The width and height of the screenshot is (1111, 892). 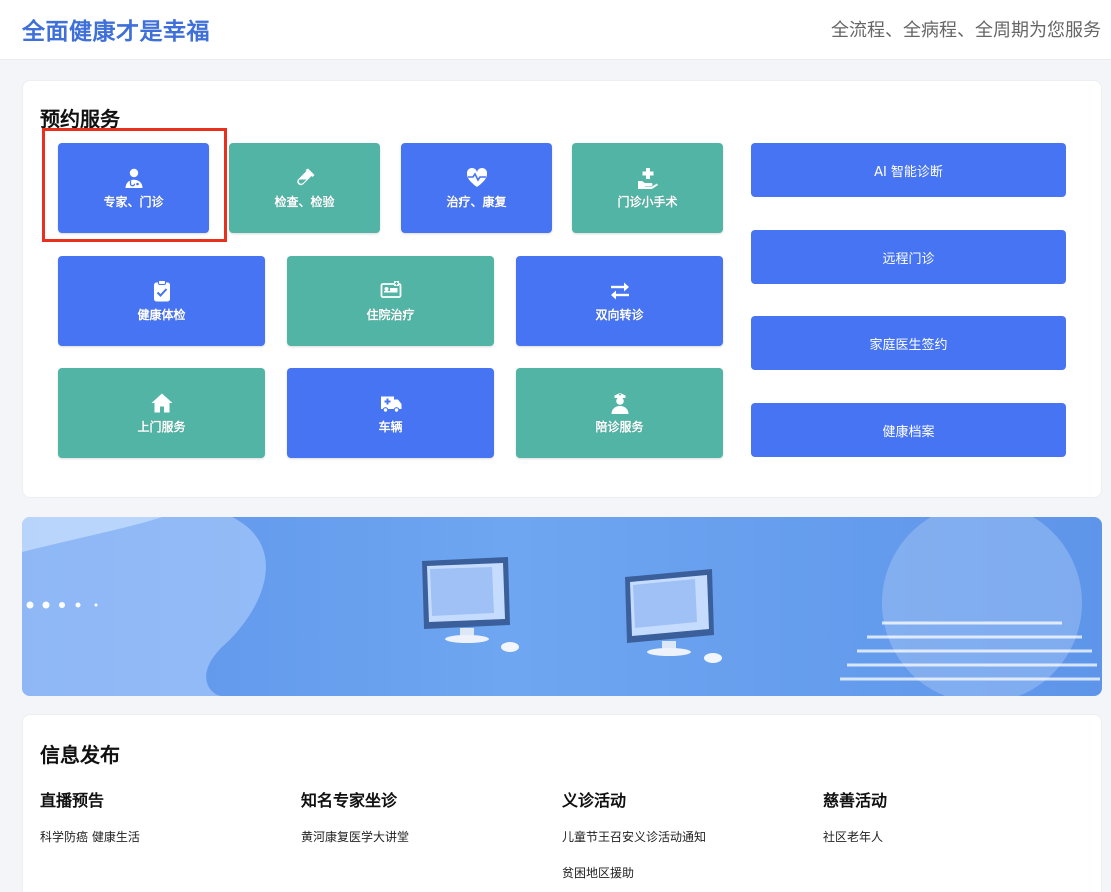 What do you see at coordinates (619, 301) in the screenshot?
I see `tile-two-way-referral: 双向转诊` at bounding box center [619, 301].